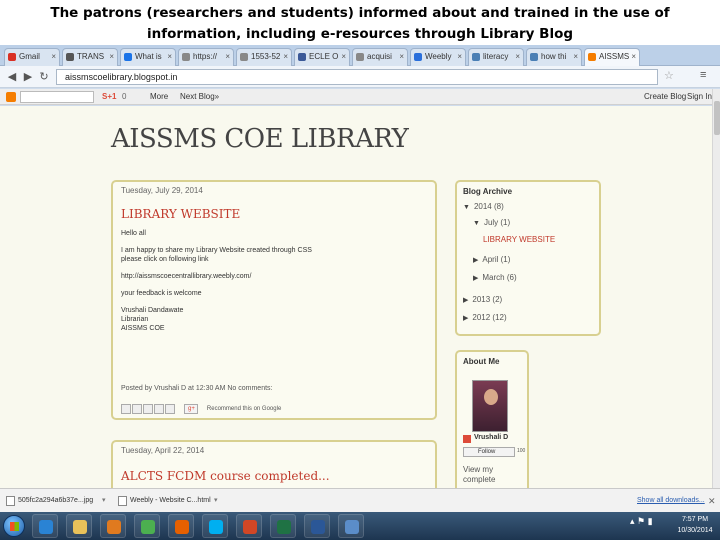 This screenshot has width=720, height=540. Describe the element at coordinates (90, 57) in the screenshot. I see `browser-tab: TRANS ×` at that location.